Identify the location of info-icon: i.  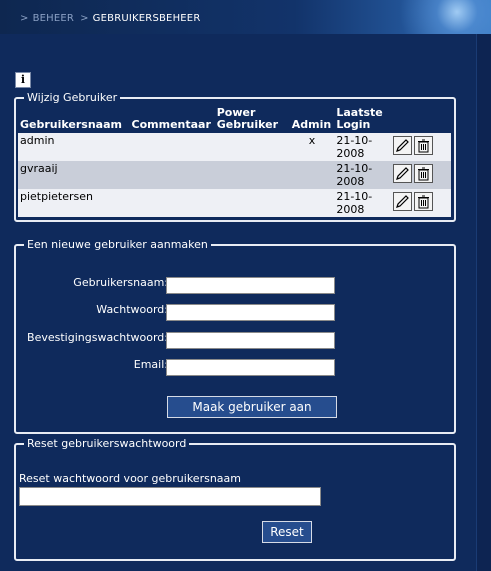
(23, 80).